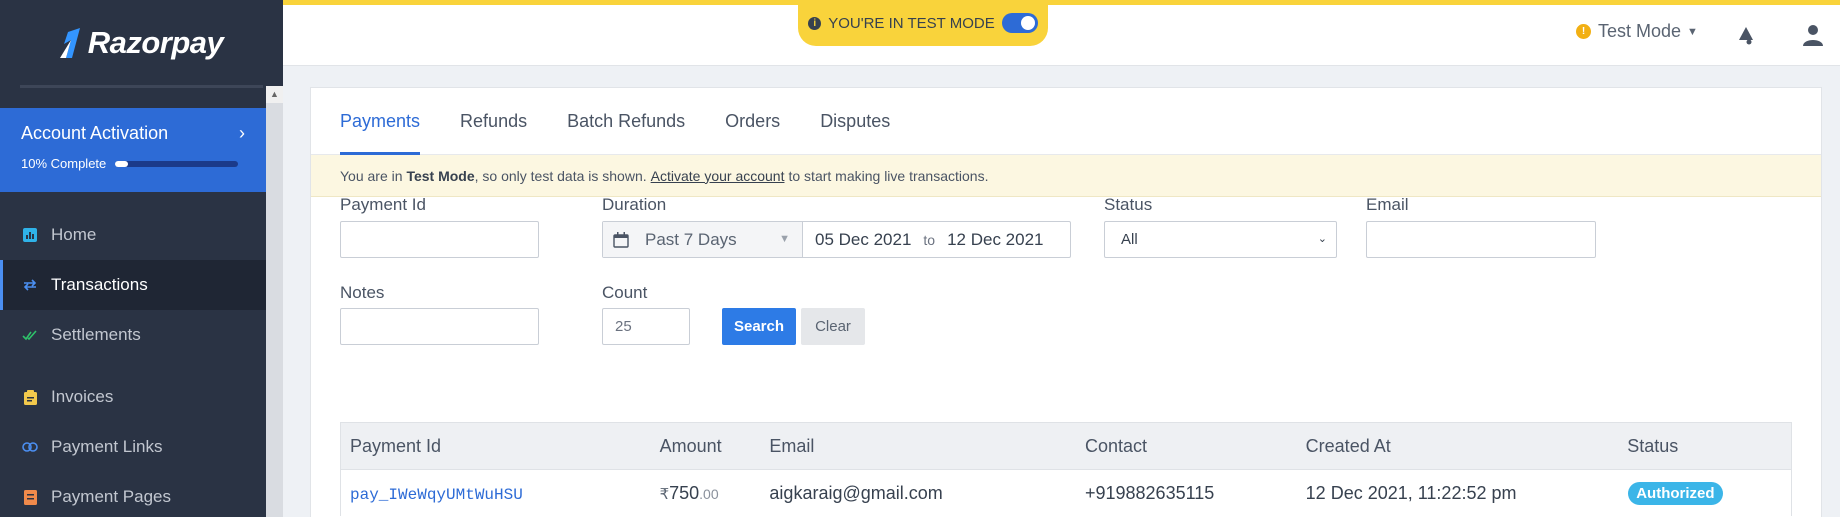 The width and height of the screenshot is (1840, 517). Describe the element at coordinates (121, 163) in the screenshot. I see `activation-progress-fill` at that location.